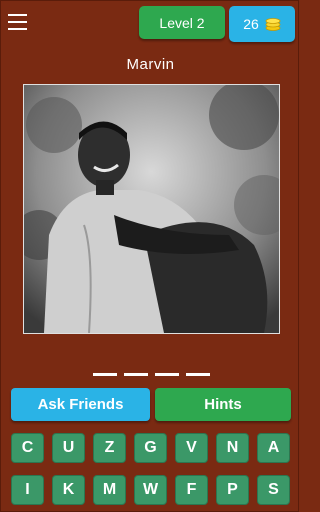 Image resolution: width=320 pixels, height=512 pixels. Describe the element at coordinates (109, 448) in the screenshot. I see `letter-key: Z` at that location.